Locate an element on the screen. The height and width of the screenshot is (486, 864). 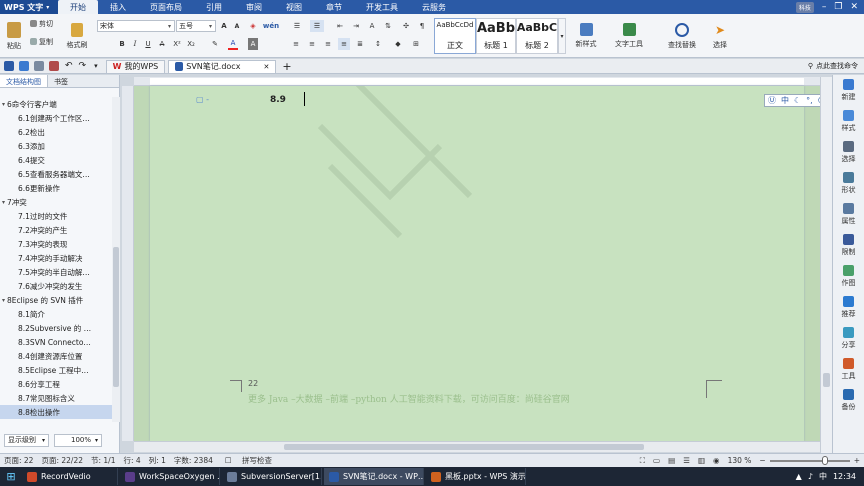
tab-bookmarks: 书签 is located at coordinates (61, 81).